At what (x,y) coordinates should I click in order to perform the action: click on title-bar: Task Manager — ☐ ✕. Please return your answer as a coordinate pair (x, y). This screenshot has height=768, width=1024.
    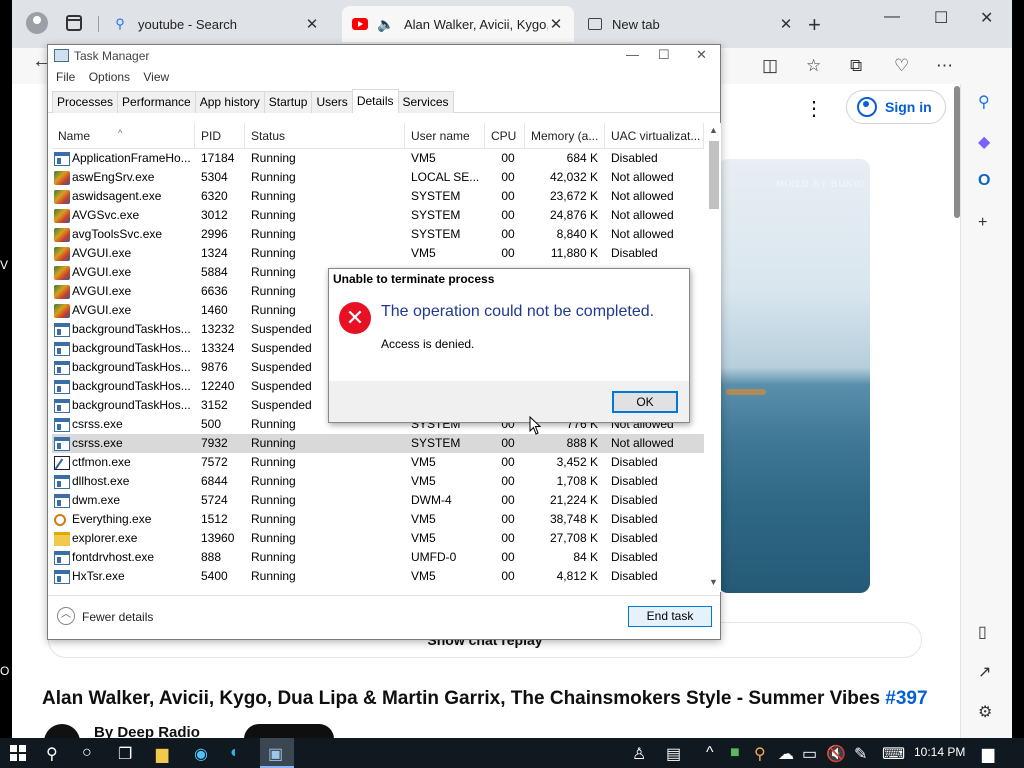
    Looking at the image, I should click on (384, 56).